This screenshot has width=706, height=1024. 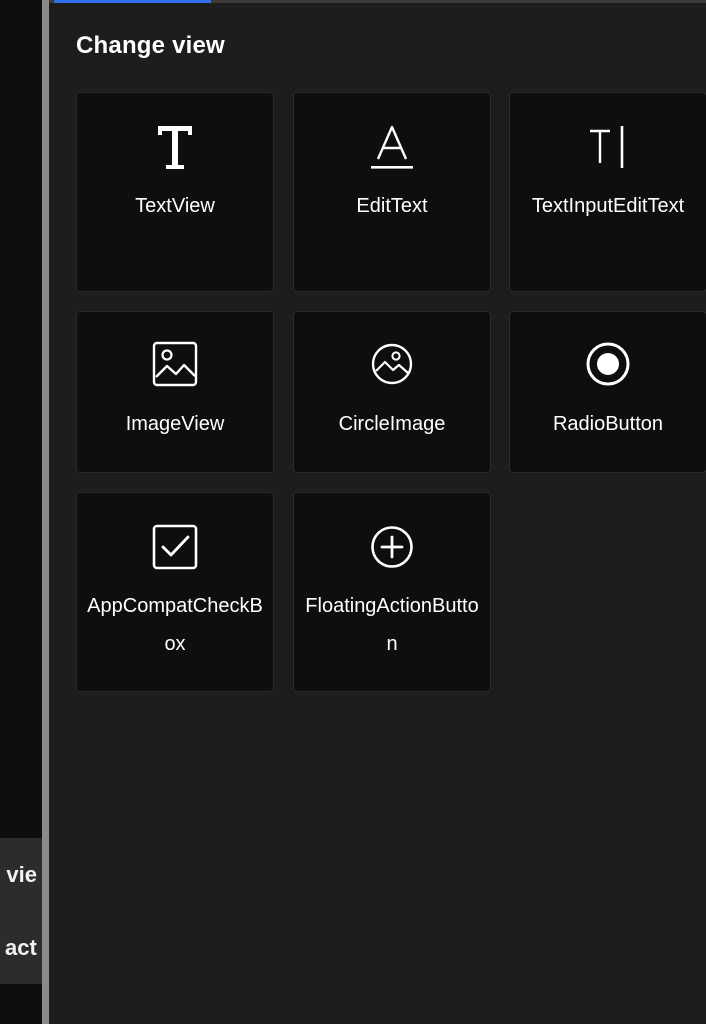 I want to click on view-card-appcompatcheckbox: AppCompatCheckBox, so click(x=175, y=592).